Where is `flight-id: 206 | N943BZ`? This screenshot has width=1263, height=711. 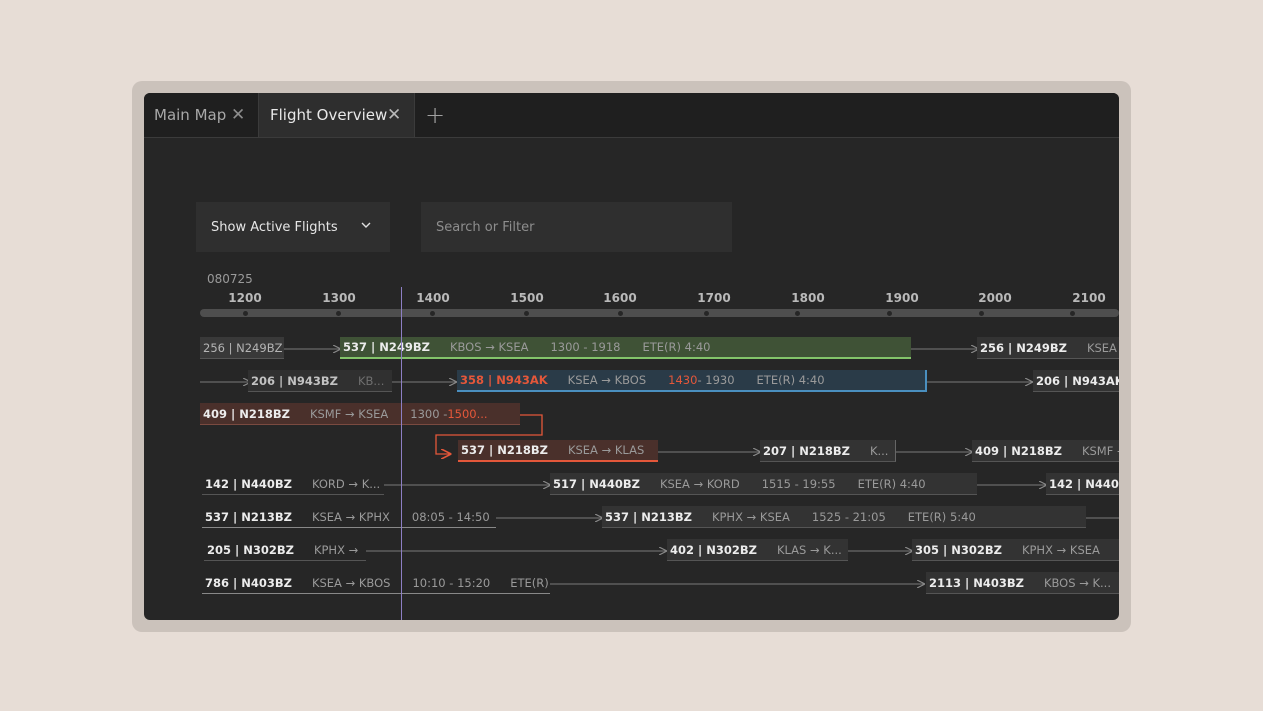 flight-id: 206 | N943BZ is located at coordinates (294, 380).